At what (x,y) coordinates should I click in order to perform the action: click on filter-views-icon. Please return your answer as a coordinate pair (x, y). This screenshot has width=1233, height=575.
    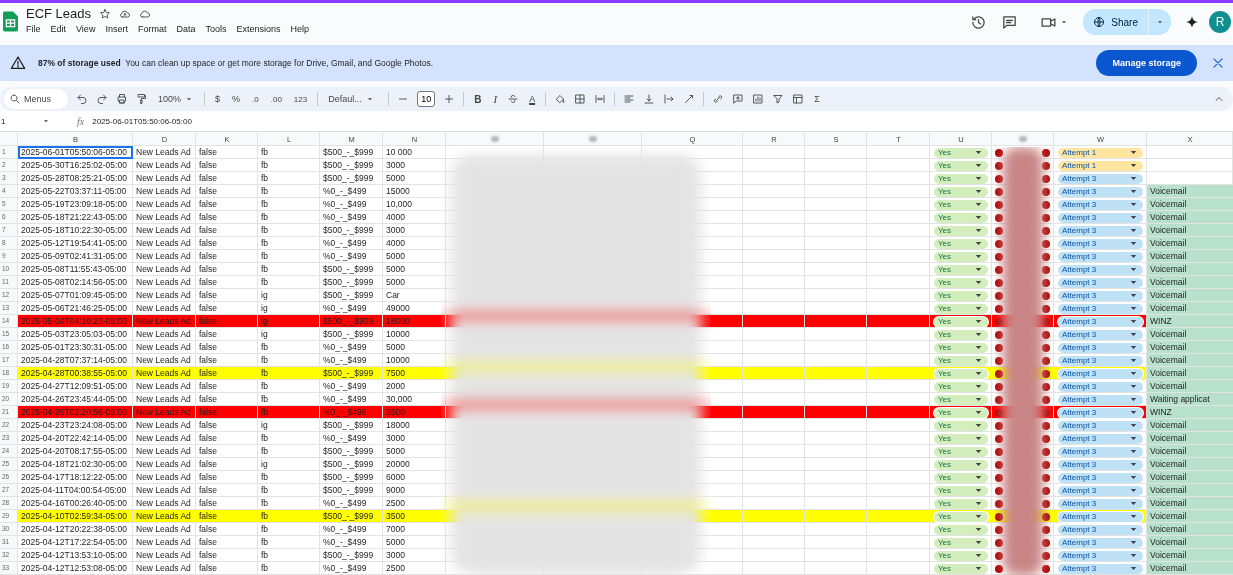
    Looking at the image, I should click on (798, 99).